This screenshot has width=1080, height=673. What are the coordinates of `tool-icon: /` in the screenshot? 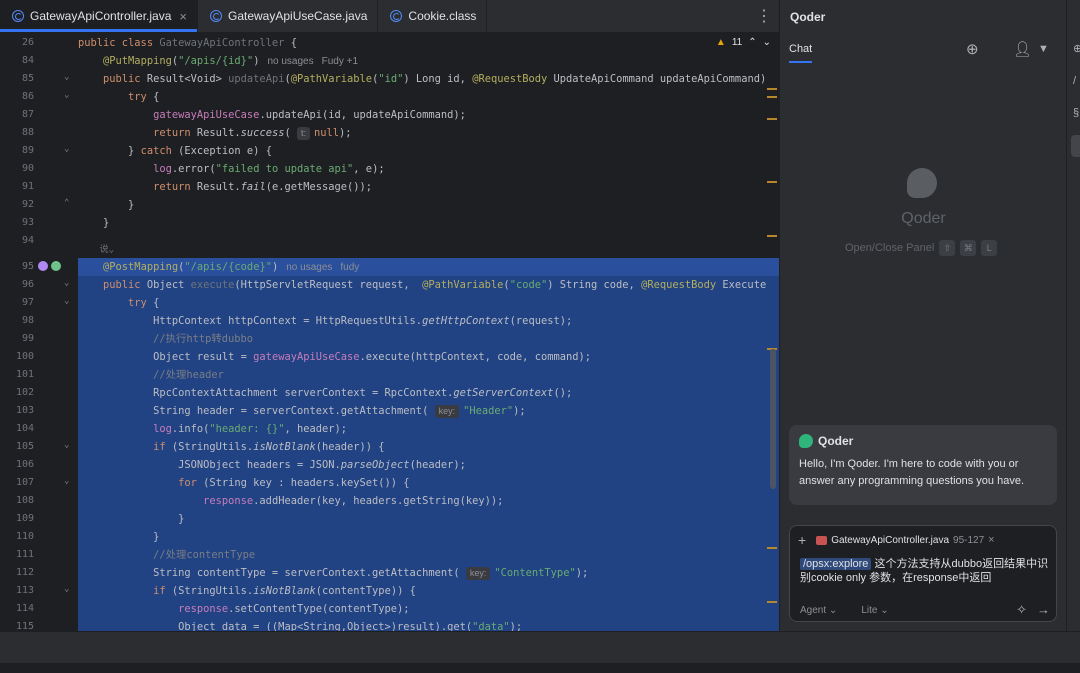 It's located at (1076, 82).